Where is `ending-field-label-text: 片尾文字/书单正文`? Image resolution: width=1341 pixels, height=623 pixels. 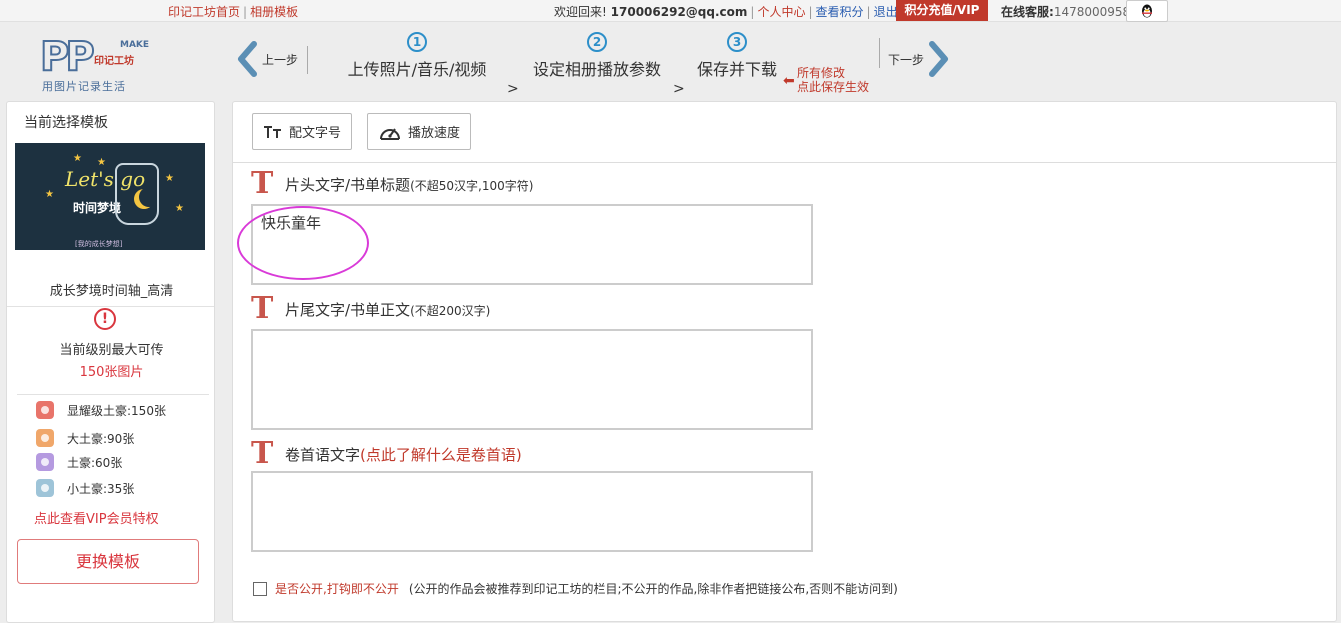
ending-field-label-text: 片尾文字/书单正文 is located at coordinates (348, 309).